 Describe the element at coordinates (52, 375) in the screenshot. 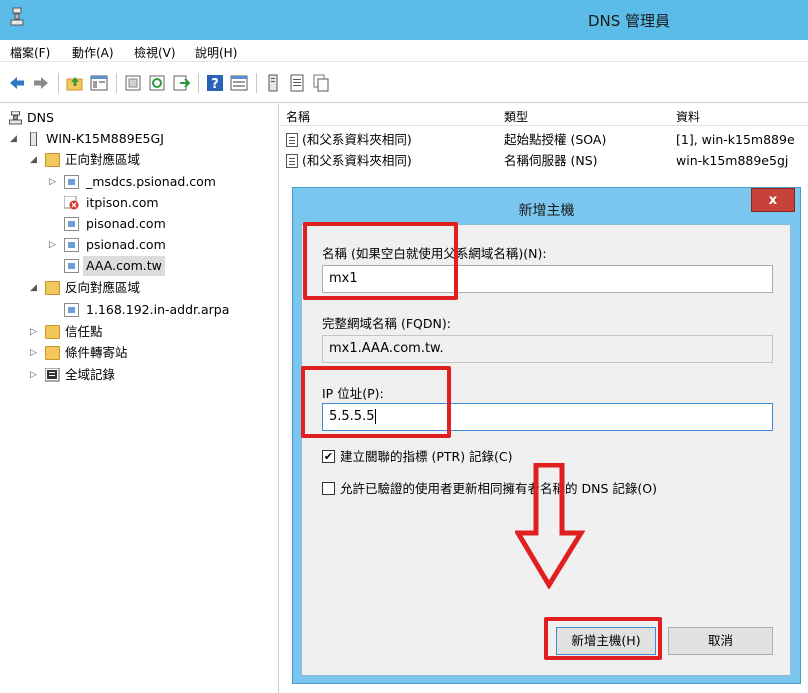

I see `event-log-icon` at that location.